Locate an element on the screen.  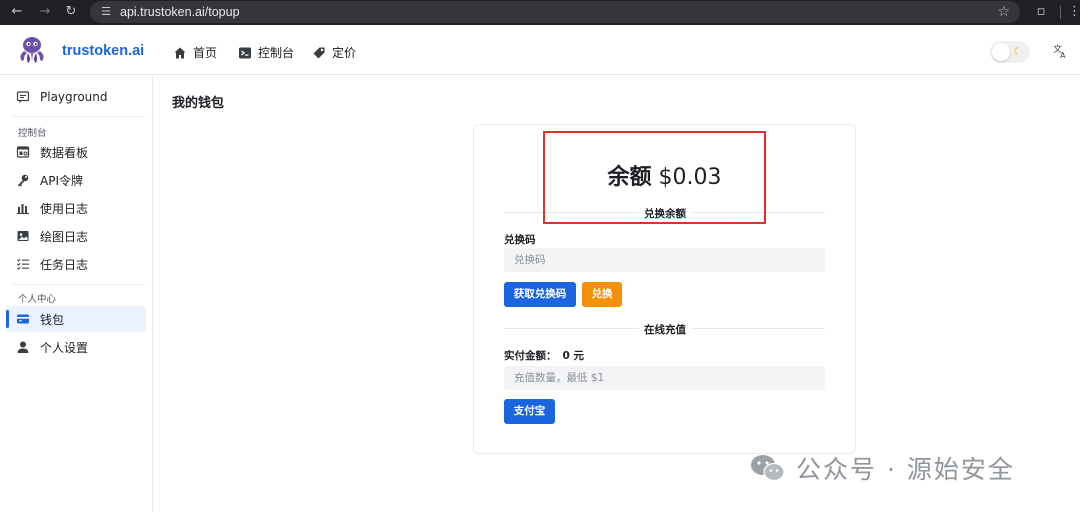
sidebar-item-label: 使用日志 is located at coordinates (64, 208).